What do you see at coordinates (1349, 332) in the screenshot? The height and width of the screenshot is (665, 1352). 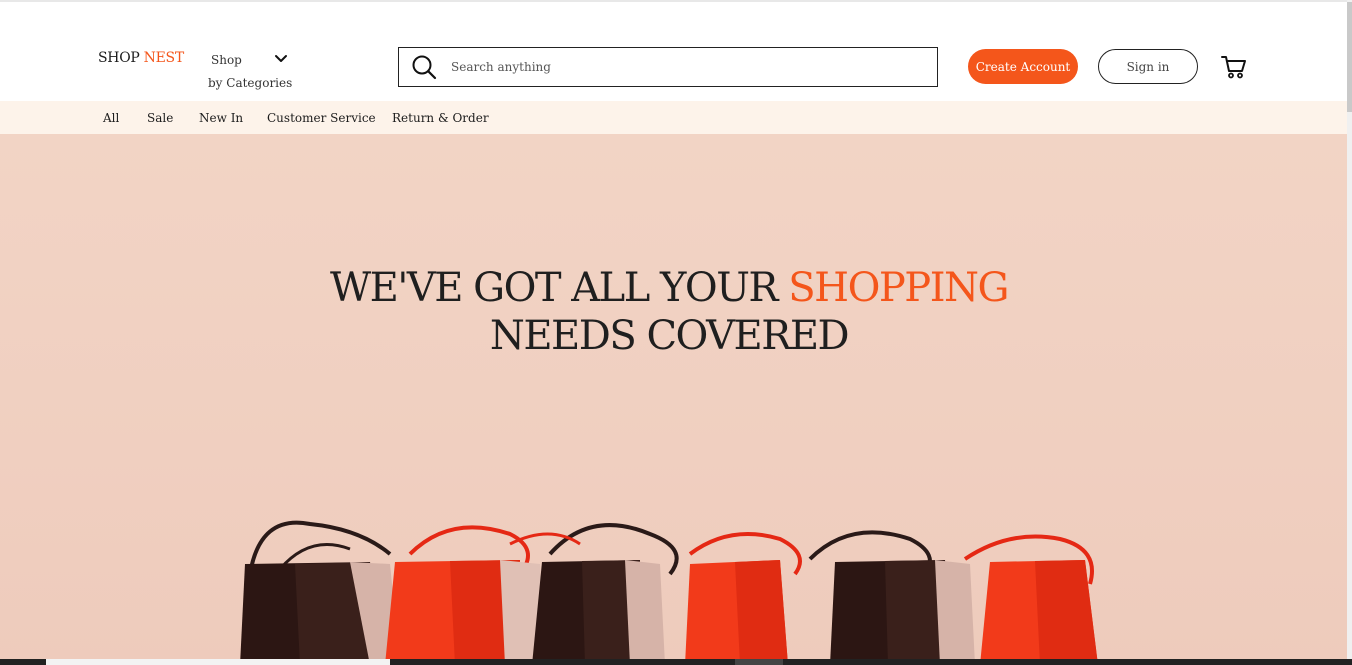 I see `scrollbar` at bounding box center [1349, 332].